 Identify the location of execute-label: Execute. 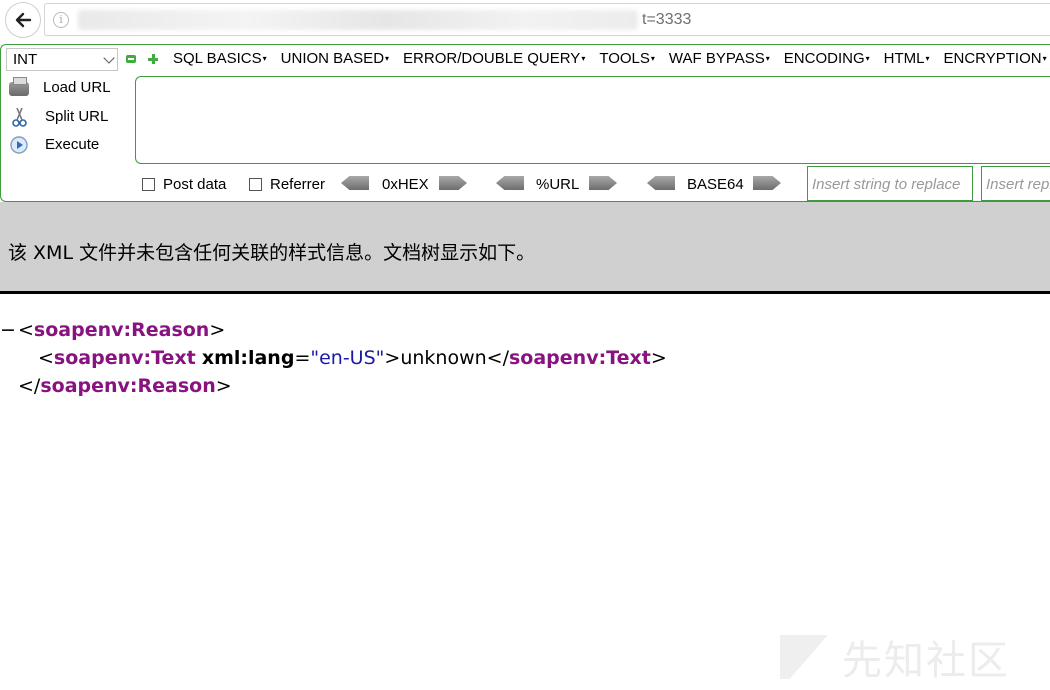
(72, 144).